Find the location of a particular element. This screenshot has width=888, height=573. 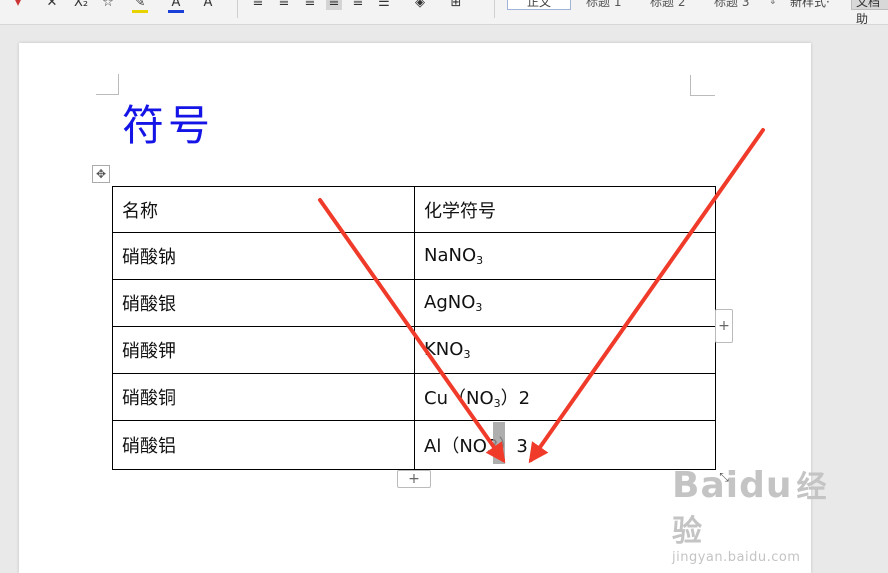

baidu-jingyan-watermark: Baidu 经验 jingyan.baidu.com is located at coordinates (756, 513).